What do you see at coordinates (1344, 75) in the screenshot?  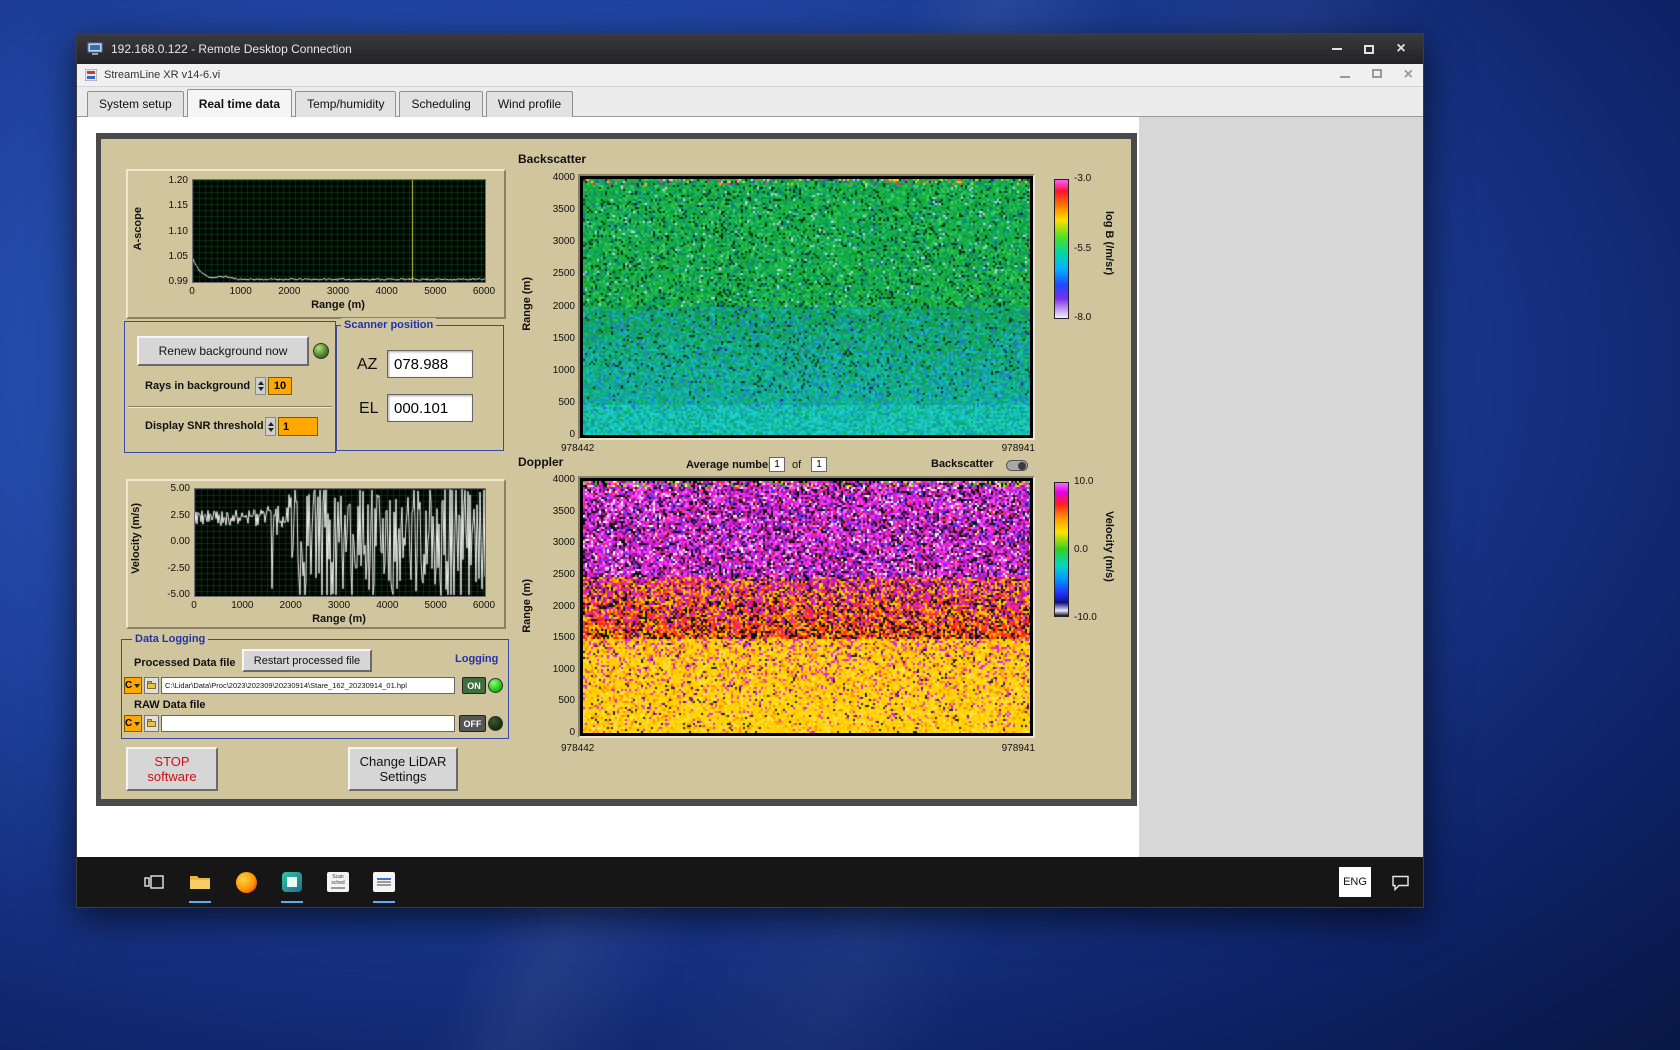 I see `app-minimize-icon` at bounding box center [1344, 75].